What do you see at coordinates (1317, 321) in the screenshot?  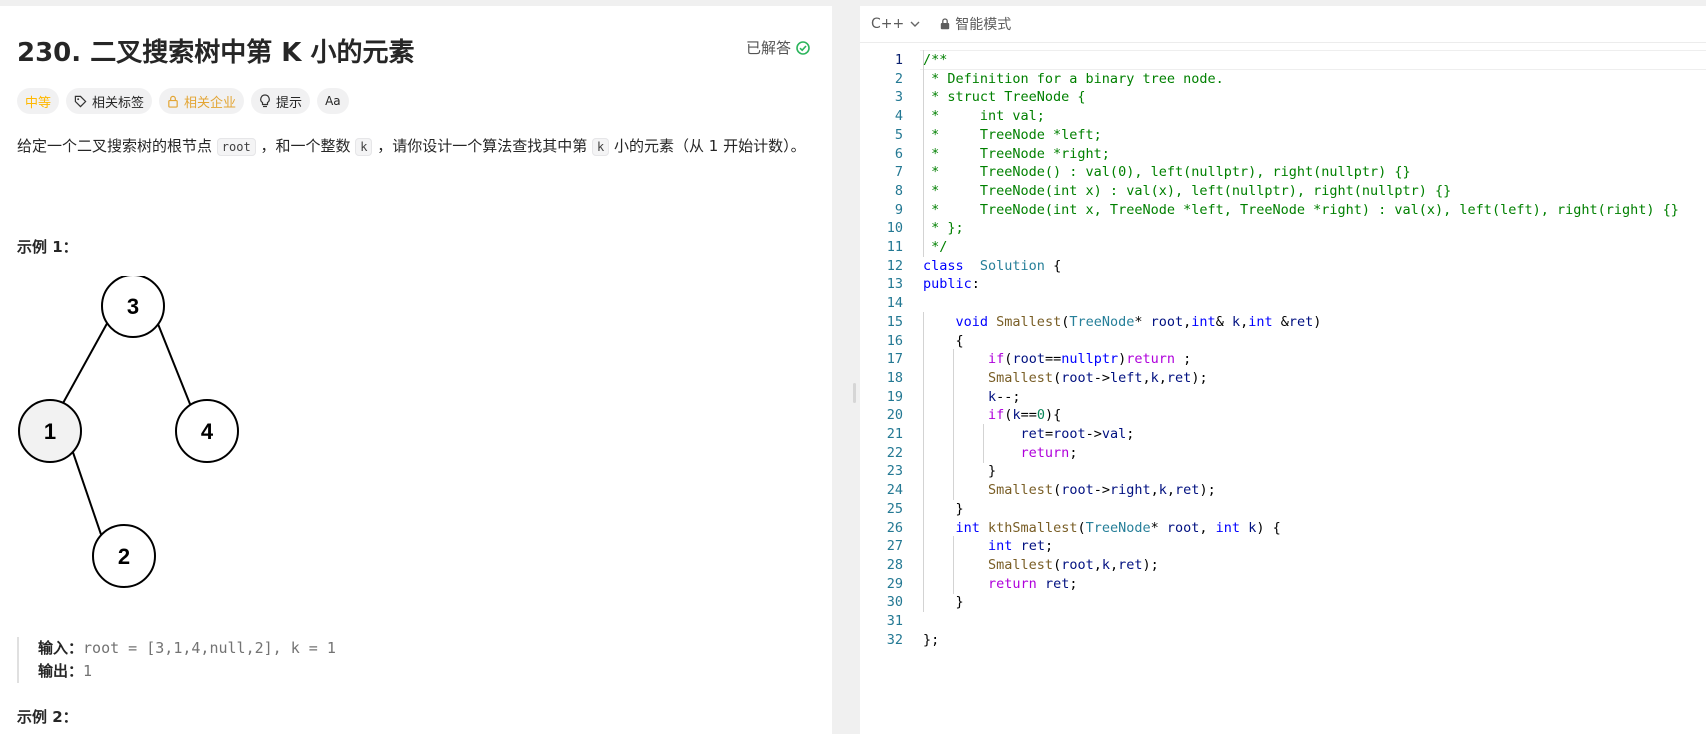 I see `code-token: )` at bounding box center [1317, 321].